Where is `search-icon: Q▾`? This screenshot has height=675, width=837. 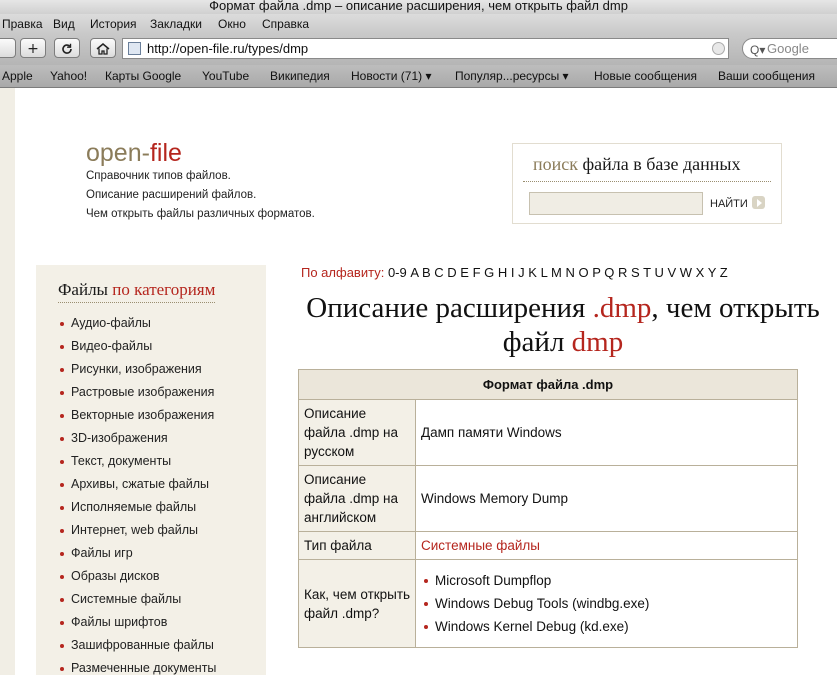
search-icon: Q▾ is located at coordinates (758, 50).